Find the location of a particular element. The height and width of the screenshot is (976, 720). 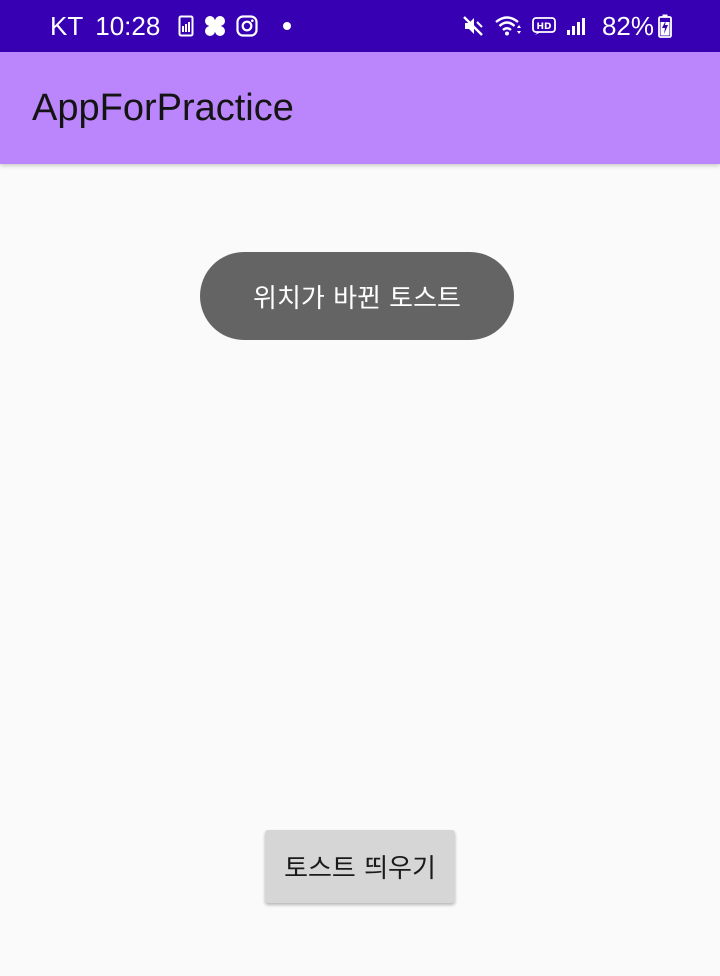

battery-charging-icon is located at coordinates (665, 26).